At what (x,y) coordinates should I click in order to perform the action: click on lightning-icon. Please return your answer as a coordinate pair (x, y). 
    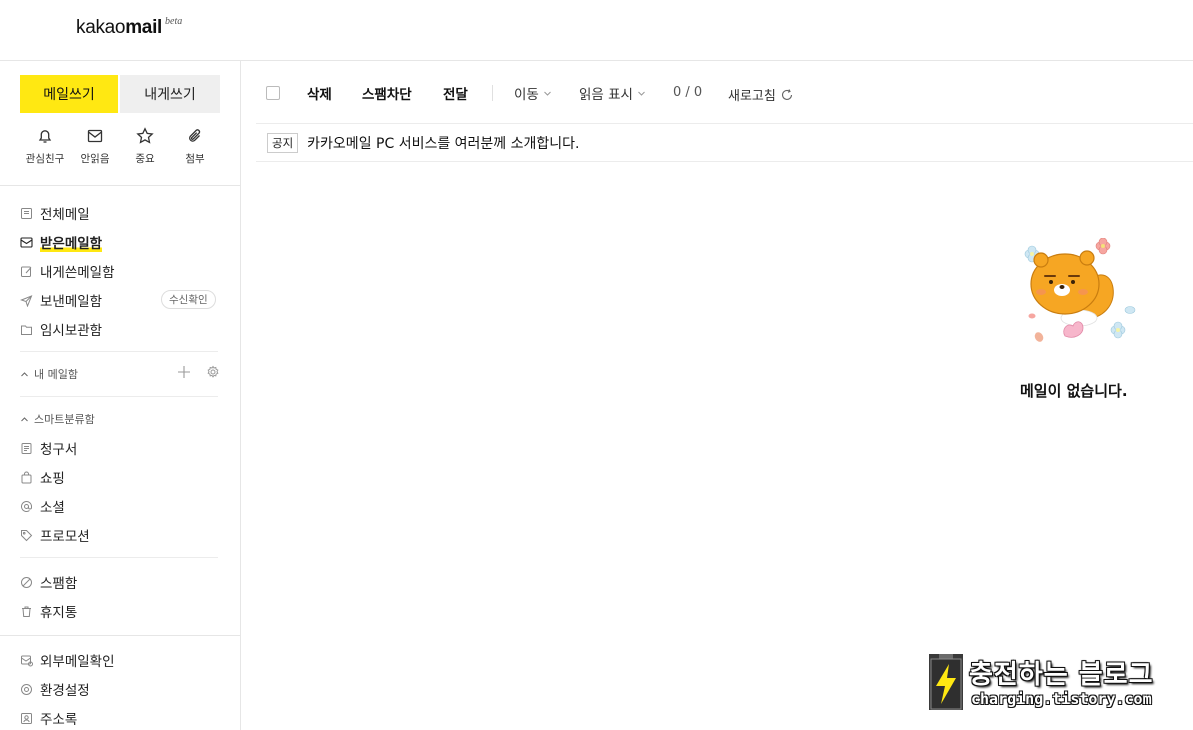
    Looking at the image, I should click on (946, 682).